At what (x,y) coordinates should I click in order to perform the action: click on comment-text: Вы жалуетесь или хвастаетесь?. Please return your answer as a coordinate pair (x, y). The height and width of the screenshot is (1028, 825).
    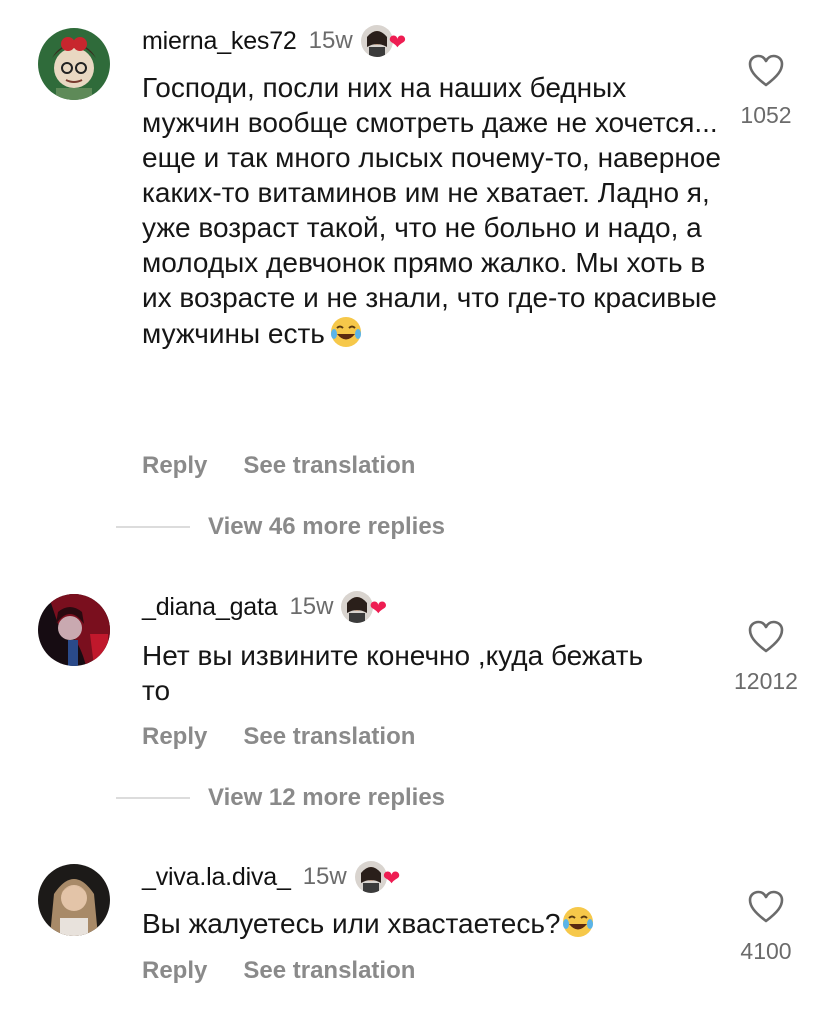
    Looking at the image, I should click on (351, 923).